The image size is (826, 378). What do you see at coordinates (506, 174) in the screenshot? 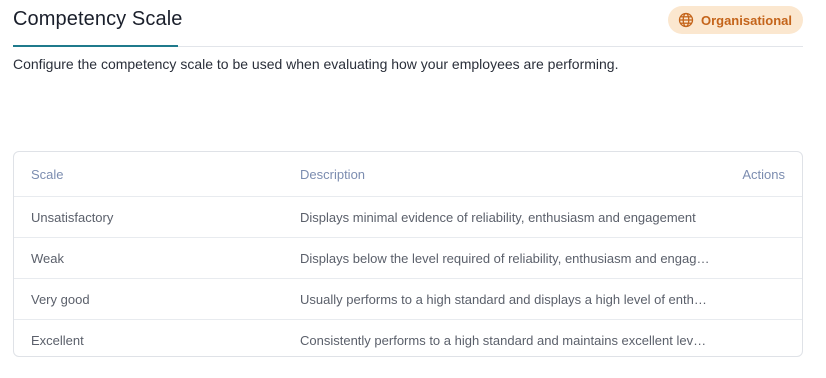
I see `column-header-description: Description` at bounding box center [506, 174].